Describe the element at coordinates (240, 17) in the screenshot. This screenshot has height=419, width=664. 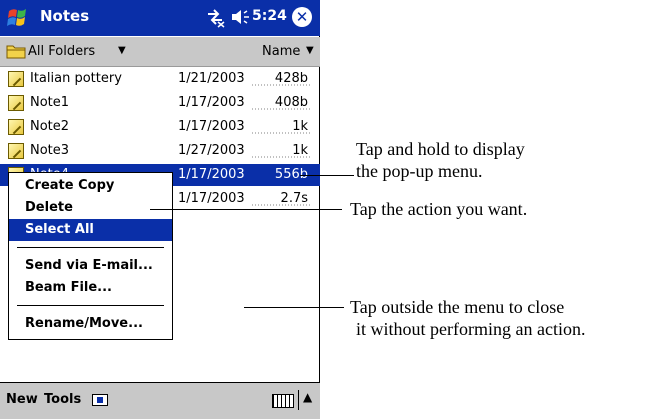
I see `speaker-icon` at that location.